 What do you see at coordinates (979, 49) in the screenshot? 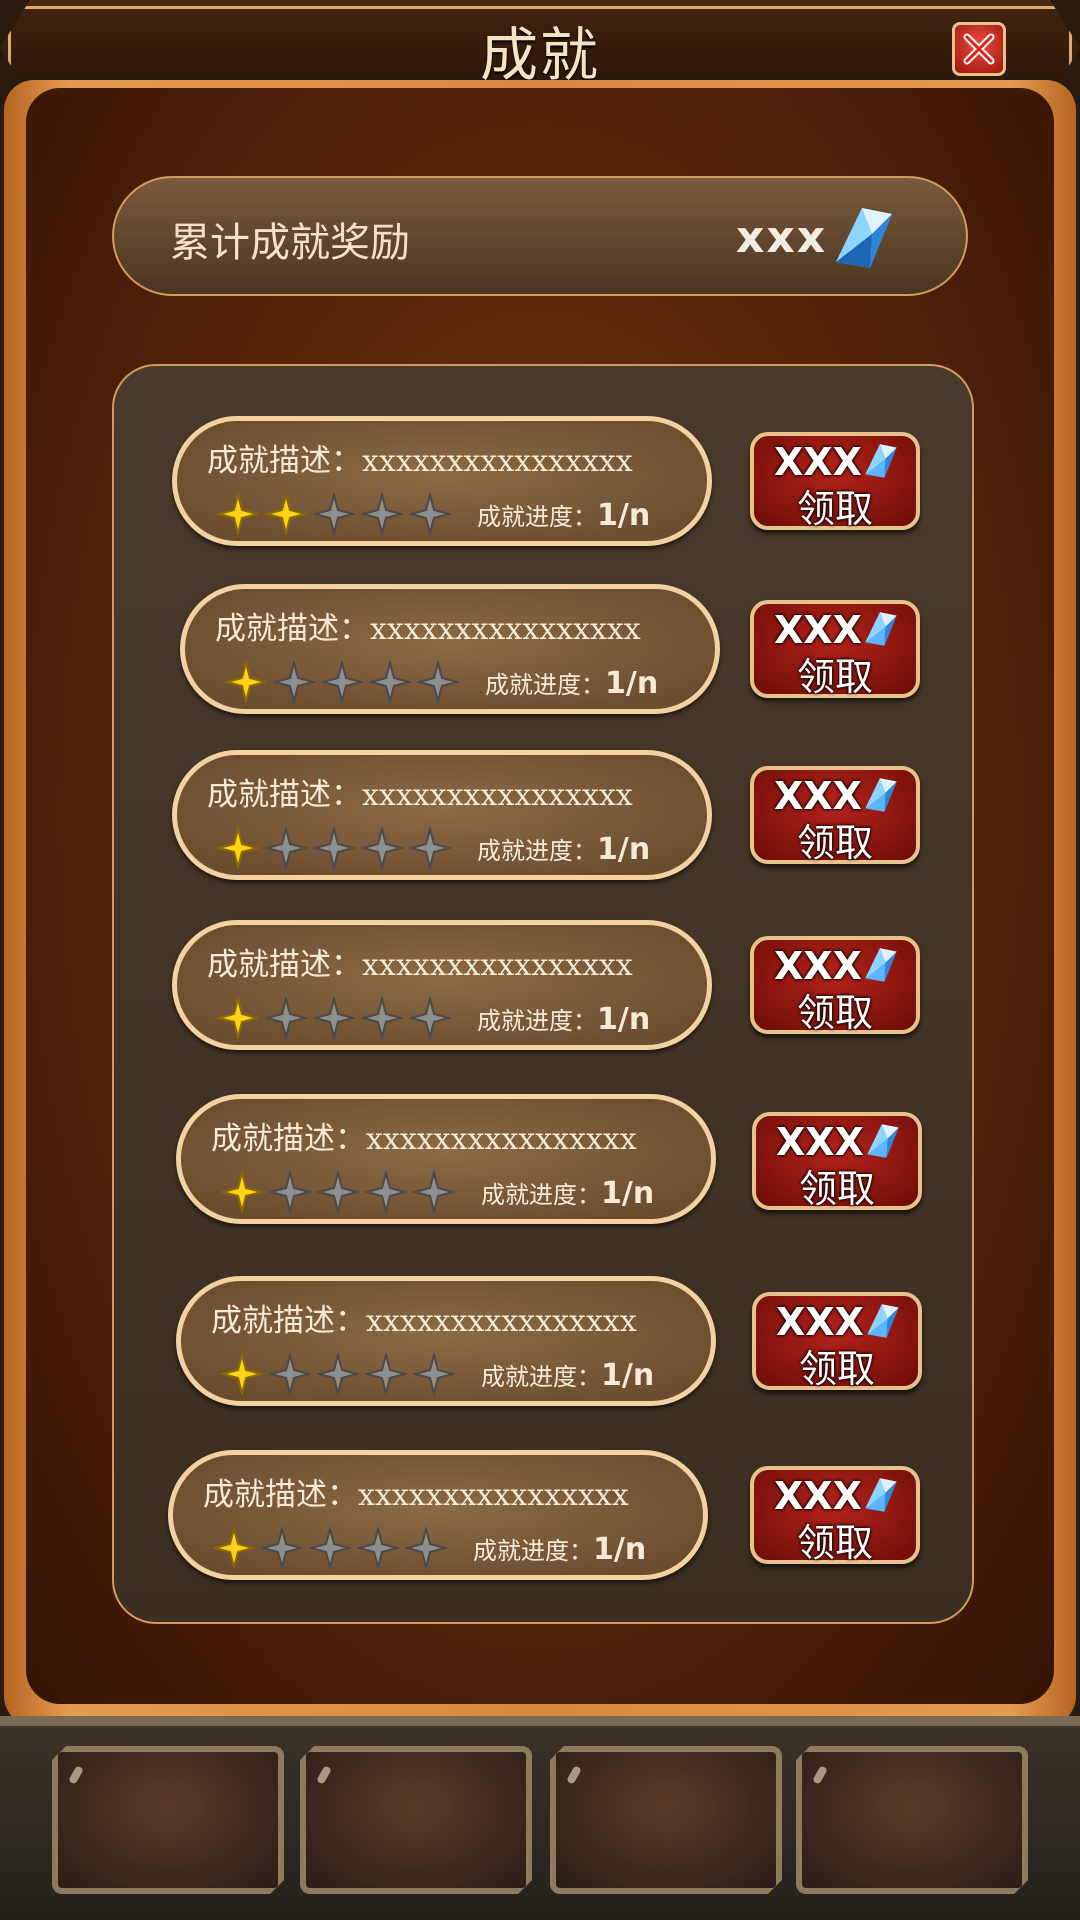
I see `close-button` at bounding box center [979, 49].